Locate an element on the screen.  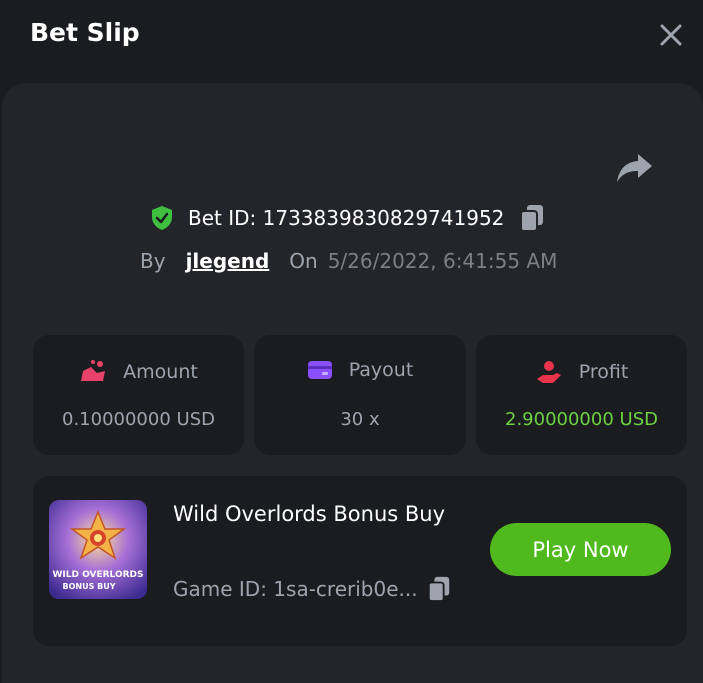
username-link: jlegend is located at coordinates (228, 261).